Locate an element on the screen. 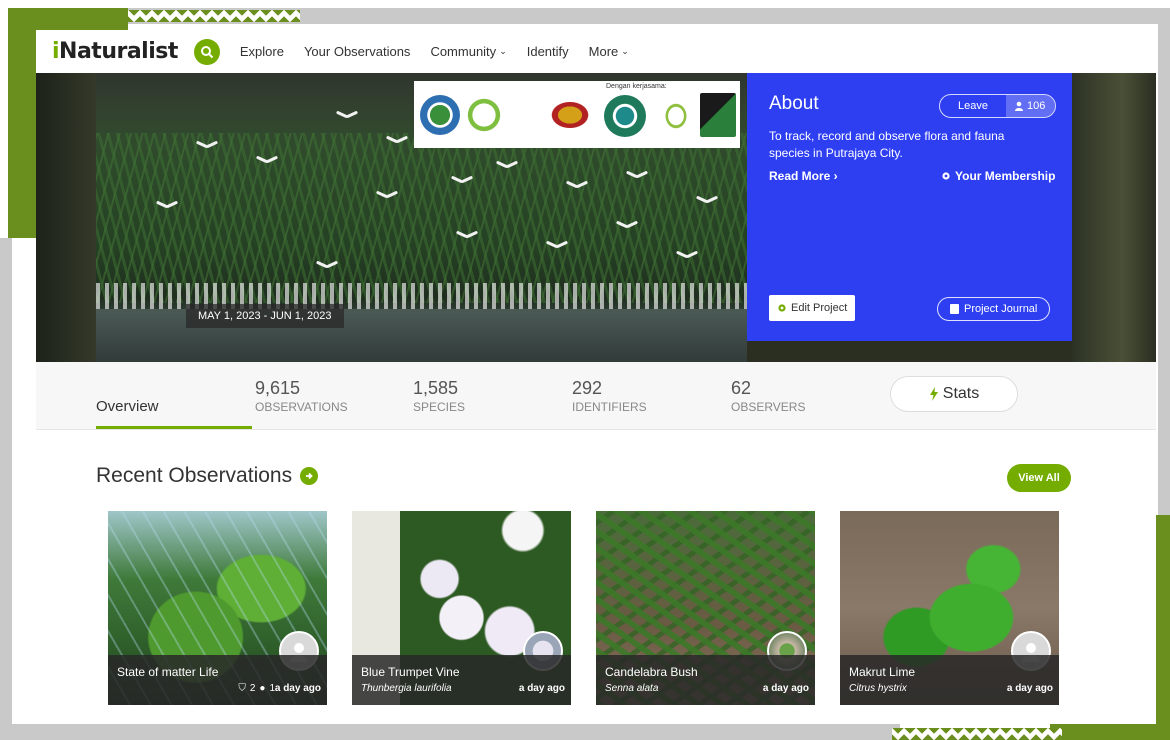 Image resolution: width=1170 pixels, height=740 pixels. identification-icon: ⛉ is located at coordinates (242, 688).